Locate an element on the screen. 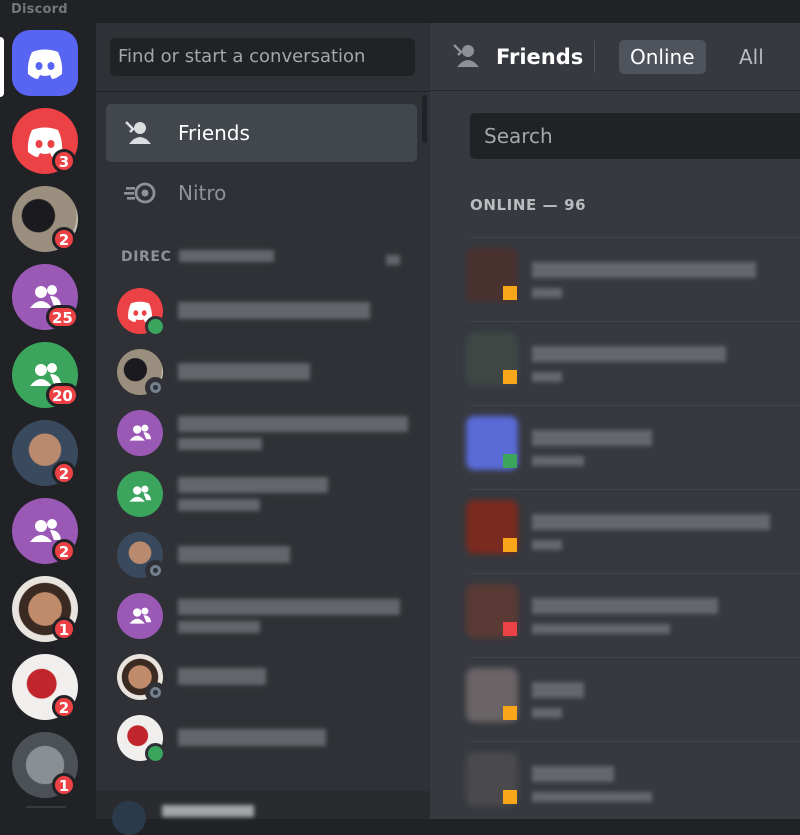 This screenshot has height=835, width=800. main-header: Friends Online All is located at coordinates (615, 57).